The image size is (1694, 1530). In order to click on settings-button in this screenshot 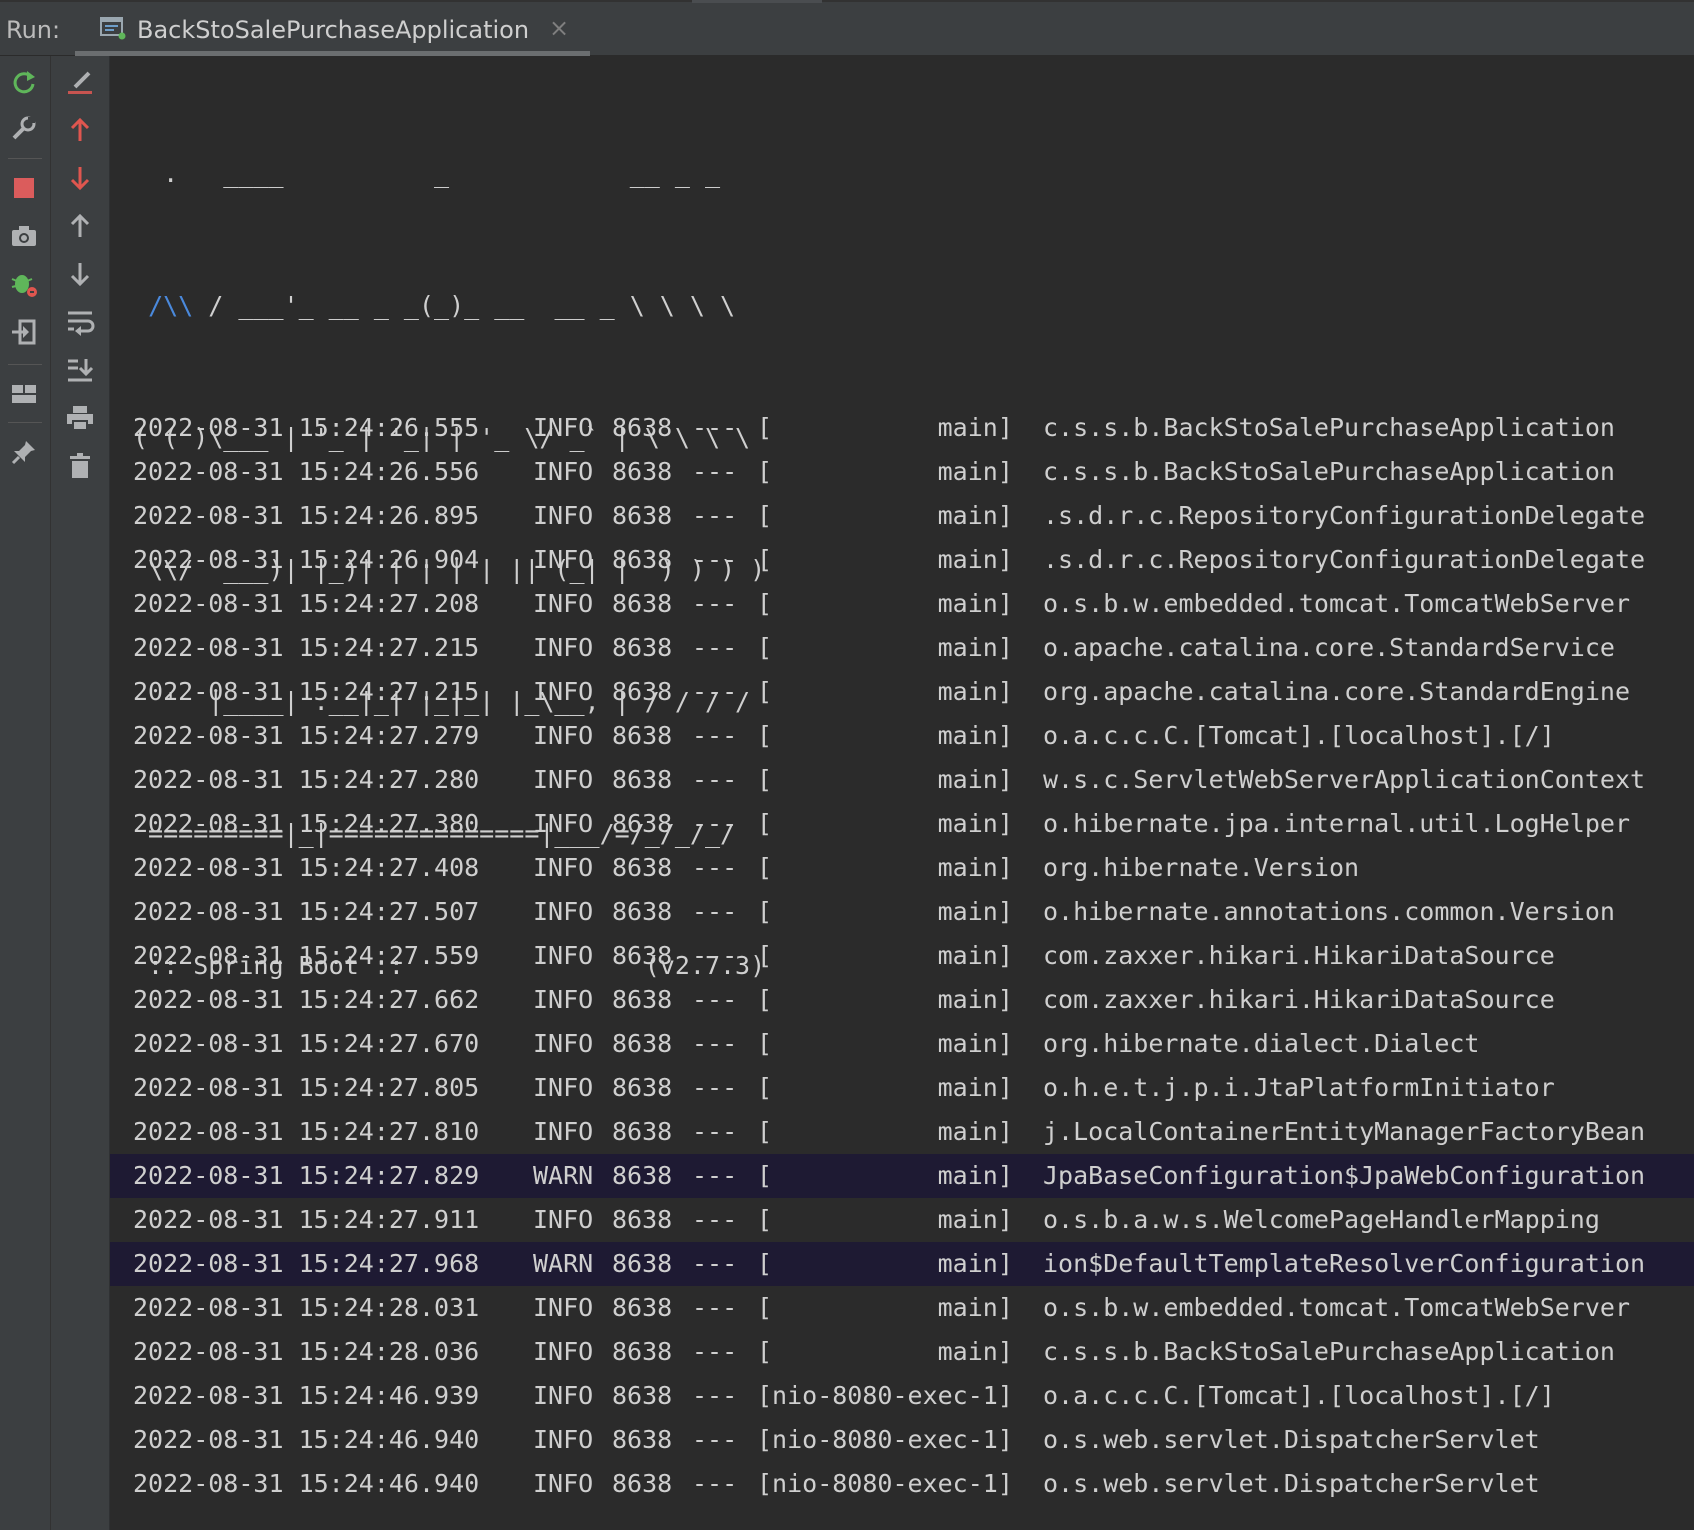, I will do `click(24, 128)`.